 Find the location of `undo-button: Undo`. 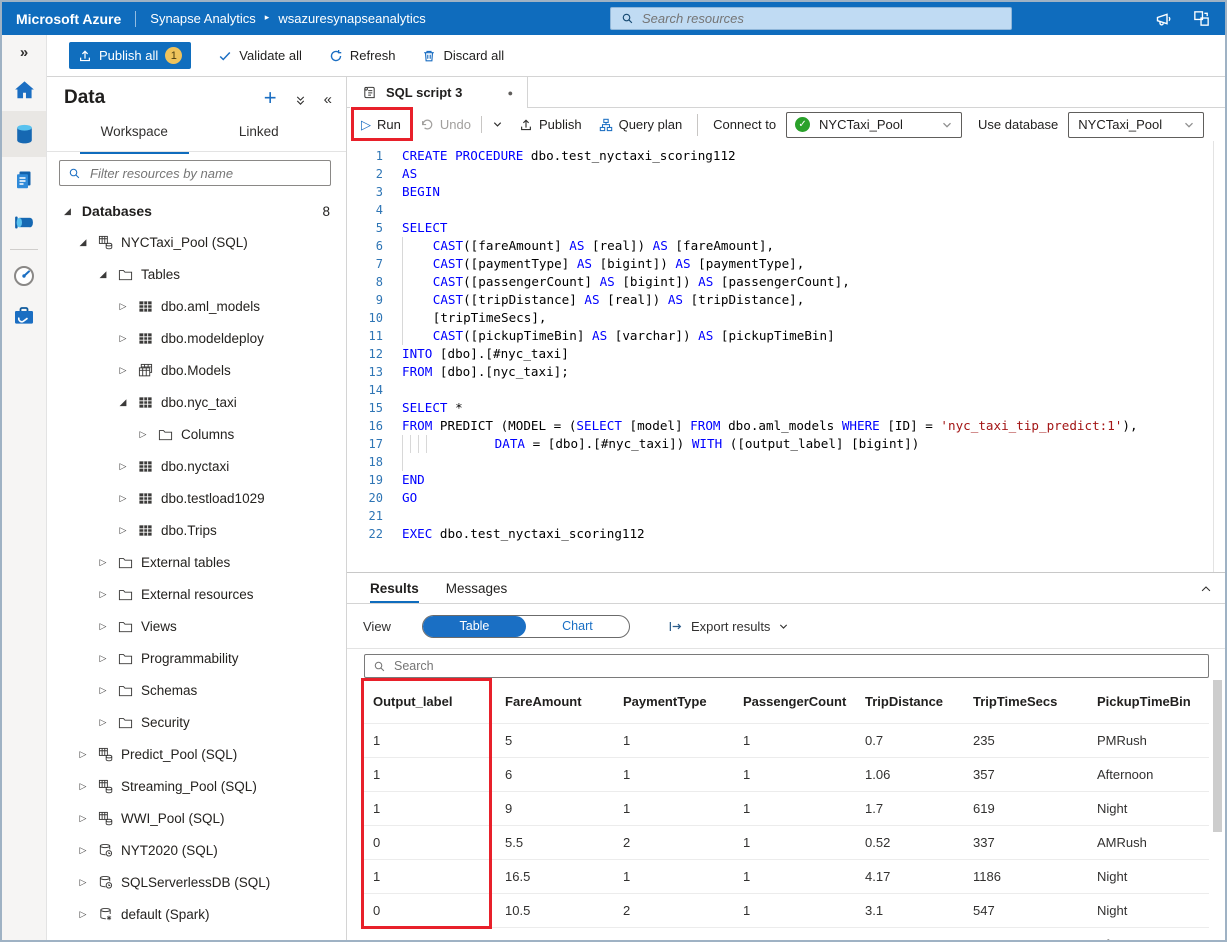

undo-button: Undo is located at coordinates (445, 124).